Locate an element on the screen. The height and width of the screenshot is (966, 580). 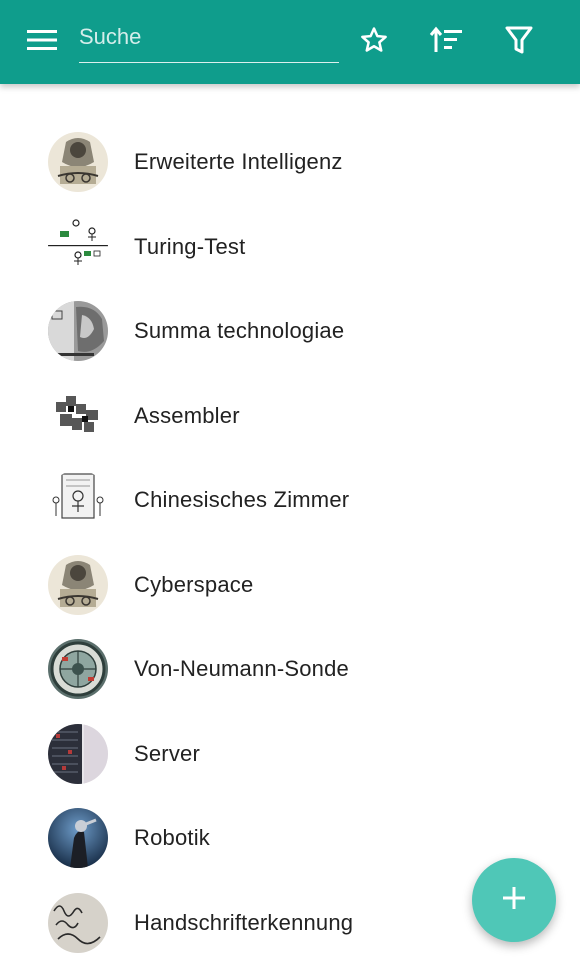
list-item-label: Cyberspace is located at coordinates (194, 584).